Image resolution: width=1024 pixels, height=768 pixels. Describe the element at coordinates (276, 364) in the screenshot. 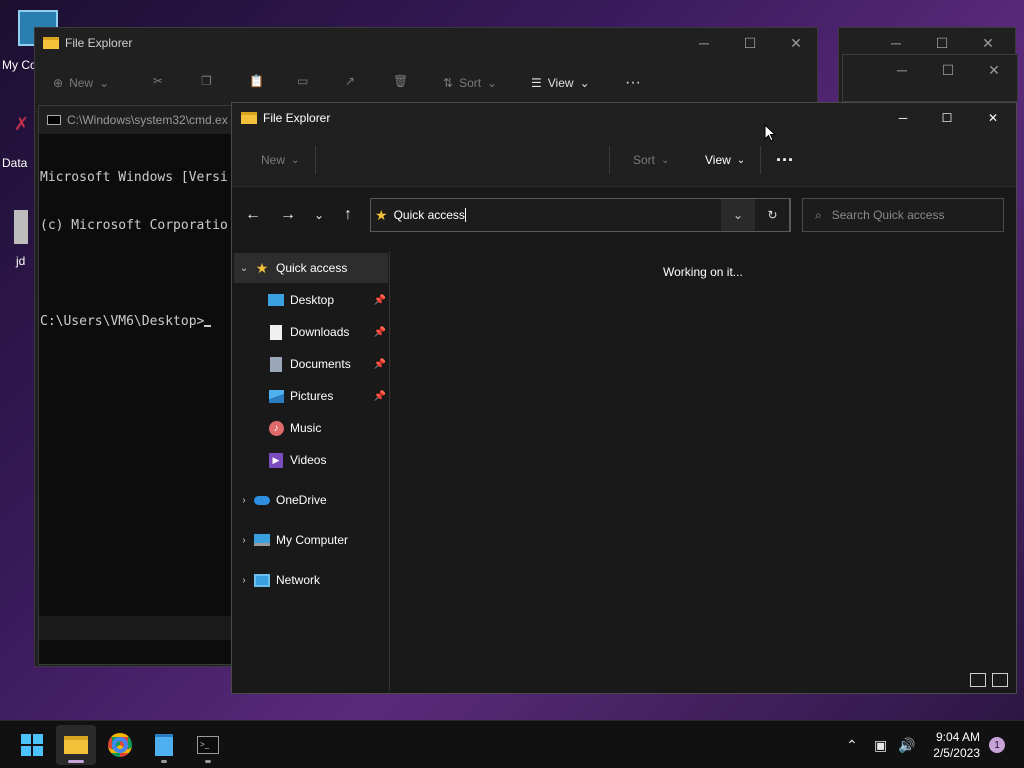

I see `documents-folder-icon` at that location.